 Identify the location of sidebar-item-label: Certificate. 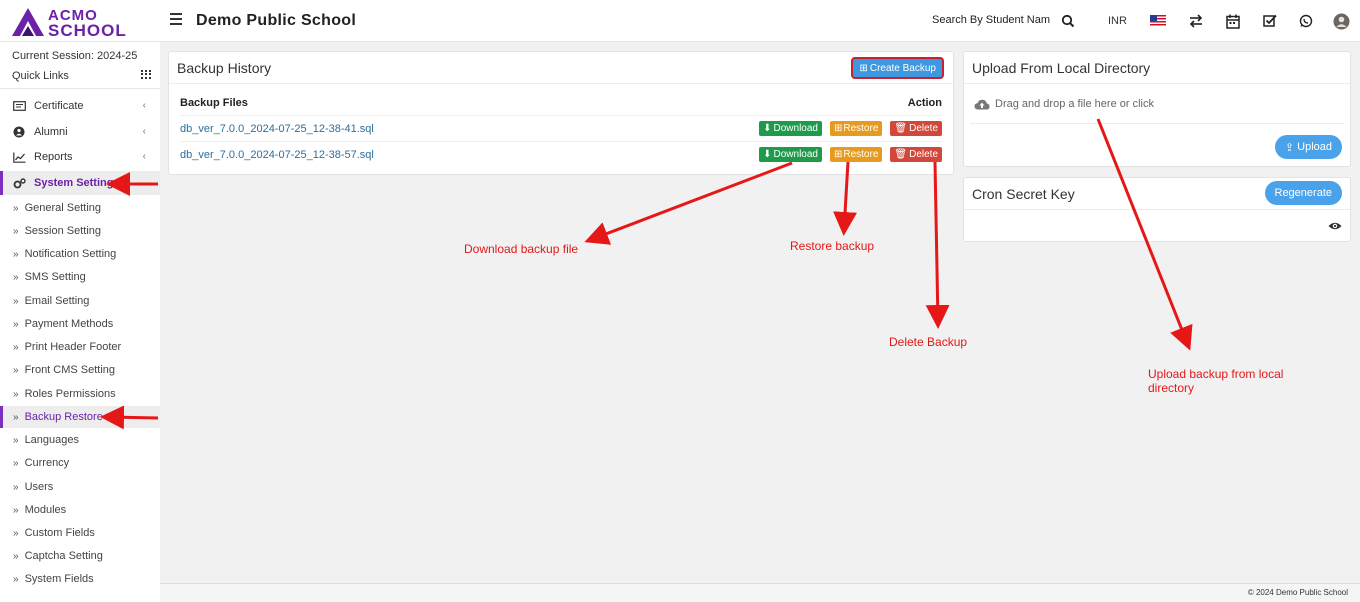
(59, 106).